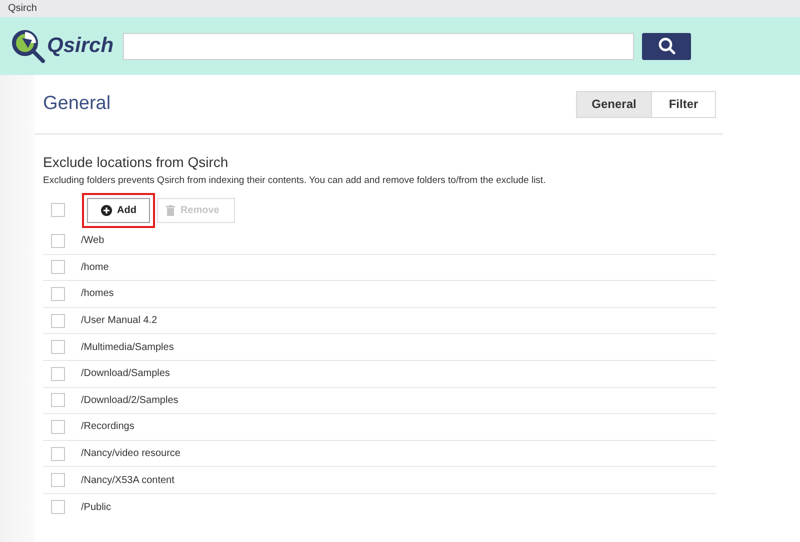 The image size is (800, 542). I want to click on folder-path: /homes, so click(97, 294).